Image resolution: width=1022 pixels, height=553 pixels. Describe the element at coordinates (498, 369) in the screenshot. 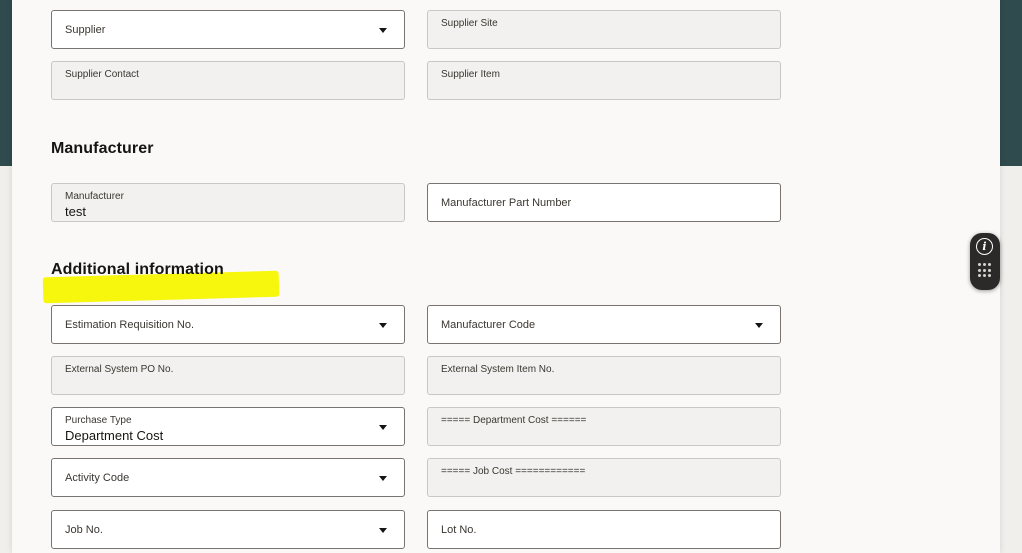

I see `external-system-item-label: External System Item No.` at that location.